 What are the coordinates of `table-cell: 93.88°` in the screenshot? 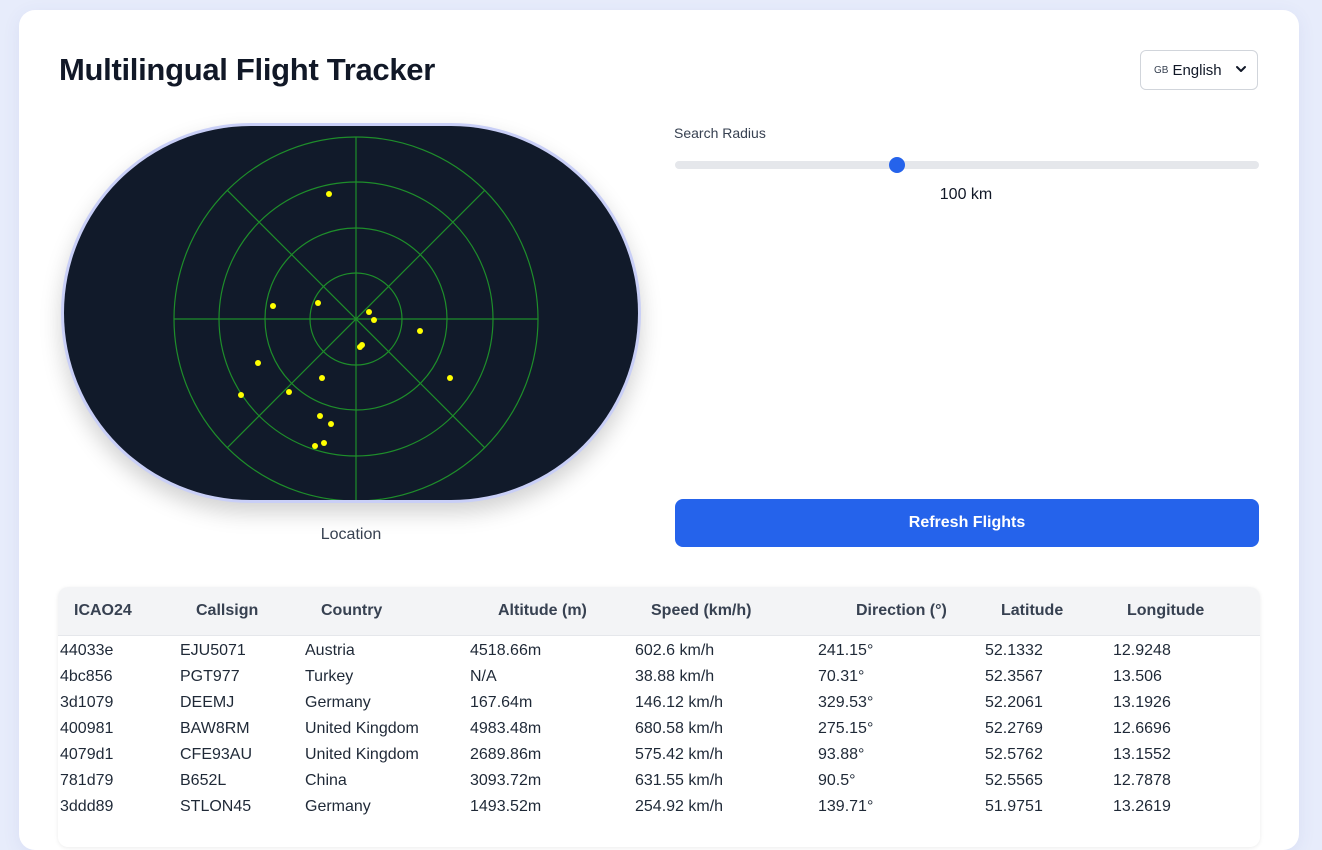 It's located at (841, 754).